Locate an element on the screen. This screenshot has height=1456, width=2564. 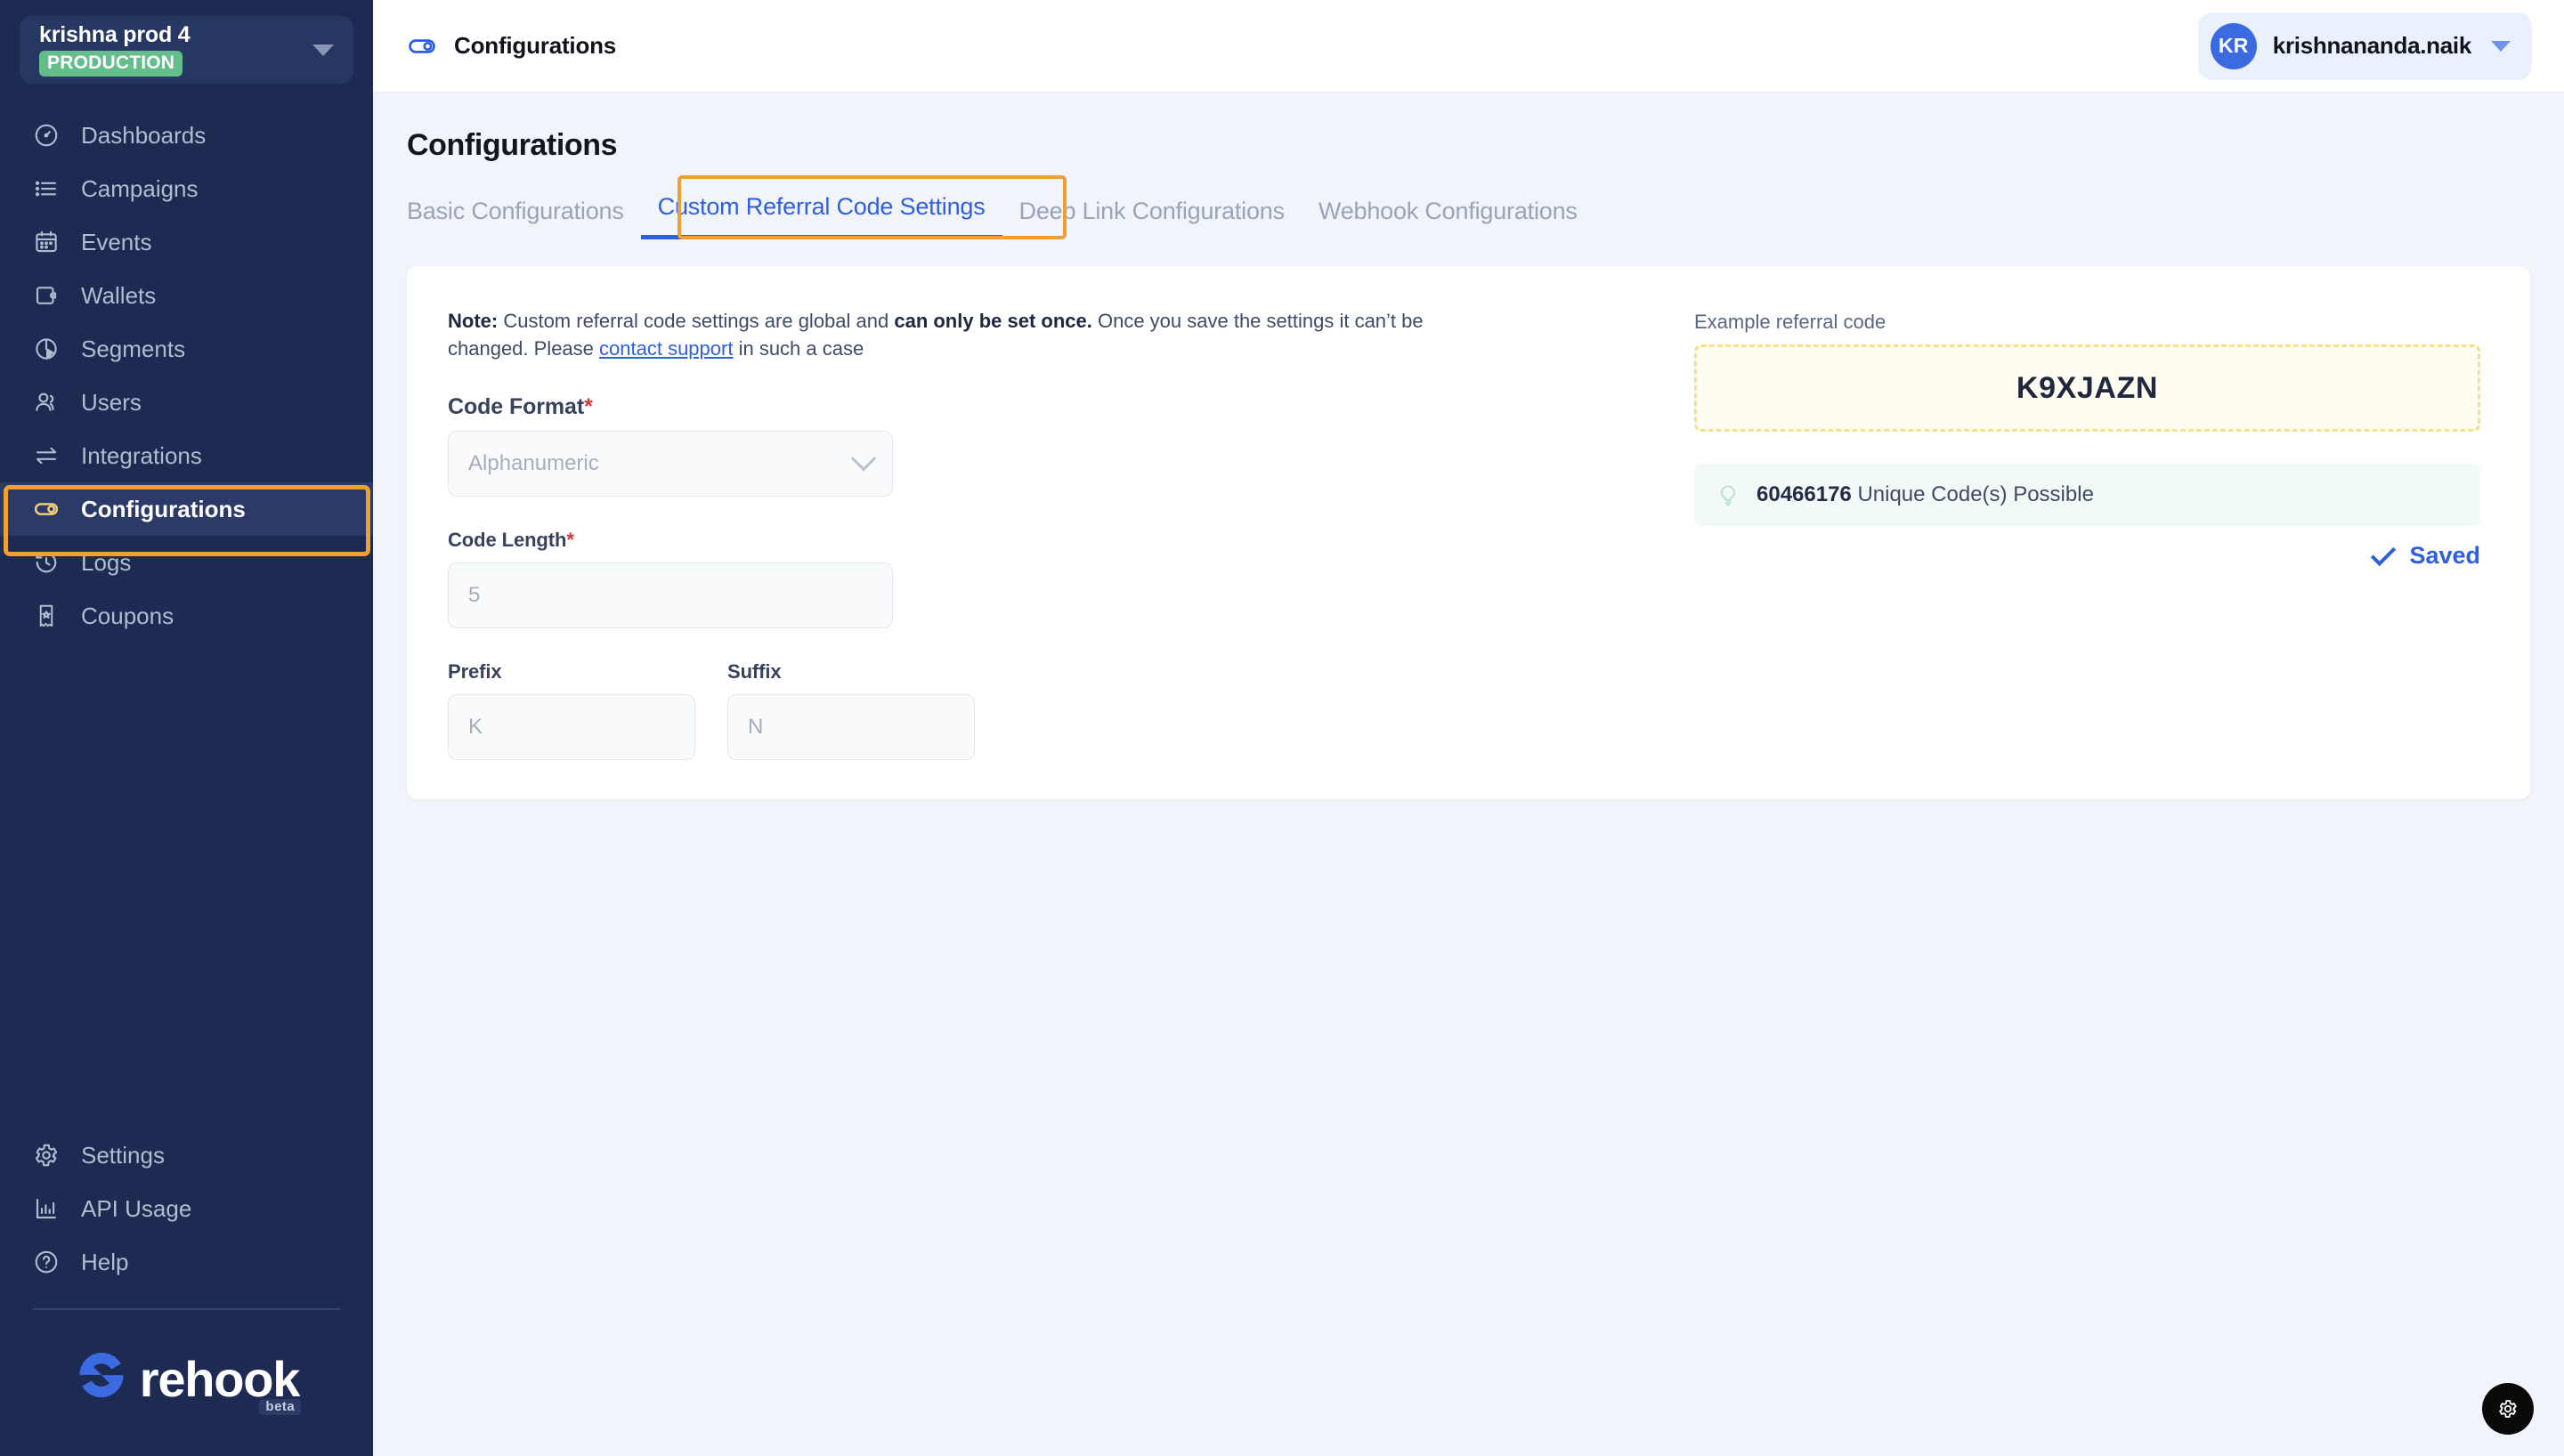
sidebar-nav-bottom: Settings API Usage Help rehook beta is located at coordinates (186, 1288).